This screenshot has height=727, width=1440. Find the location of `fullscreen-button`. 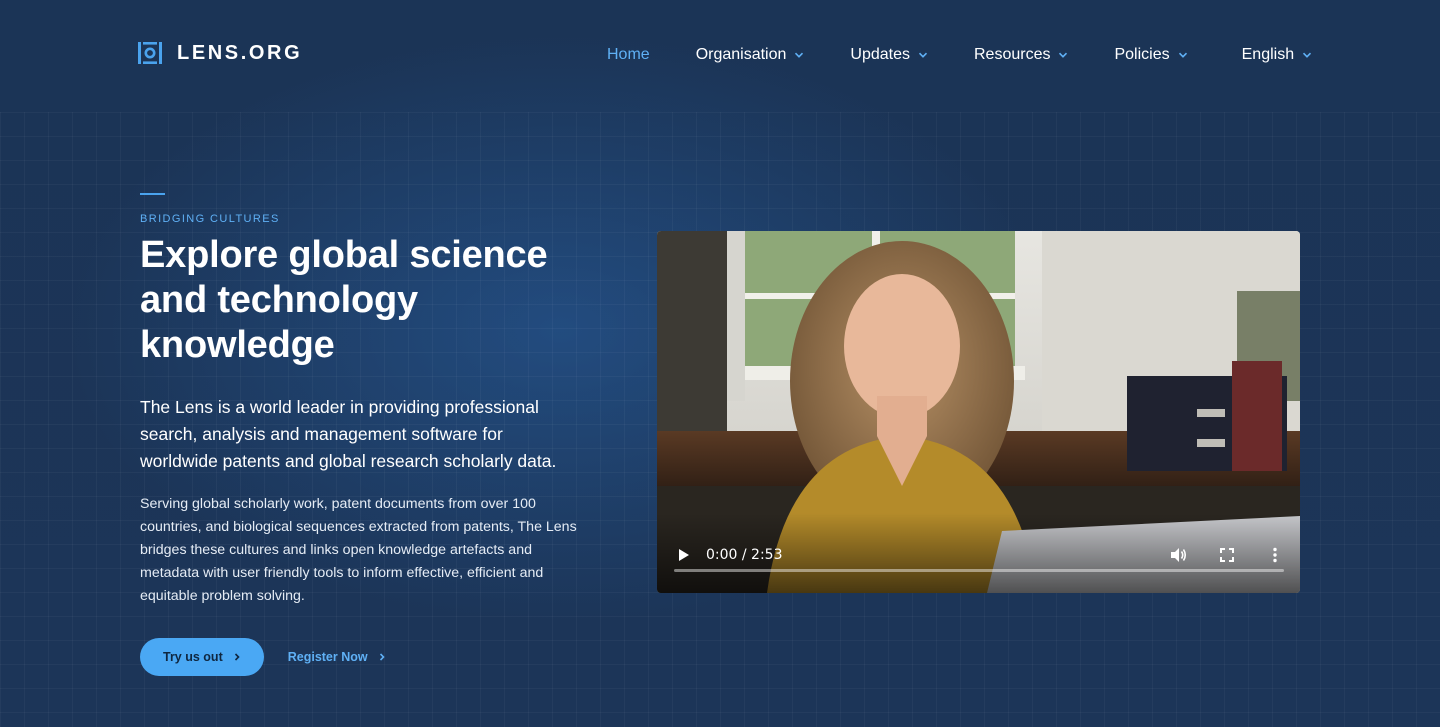

fullscreen-button is located at coordinates (1227, 555).